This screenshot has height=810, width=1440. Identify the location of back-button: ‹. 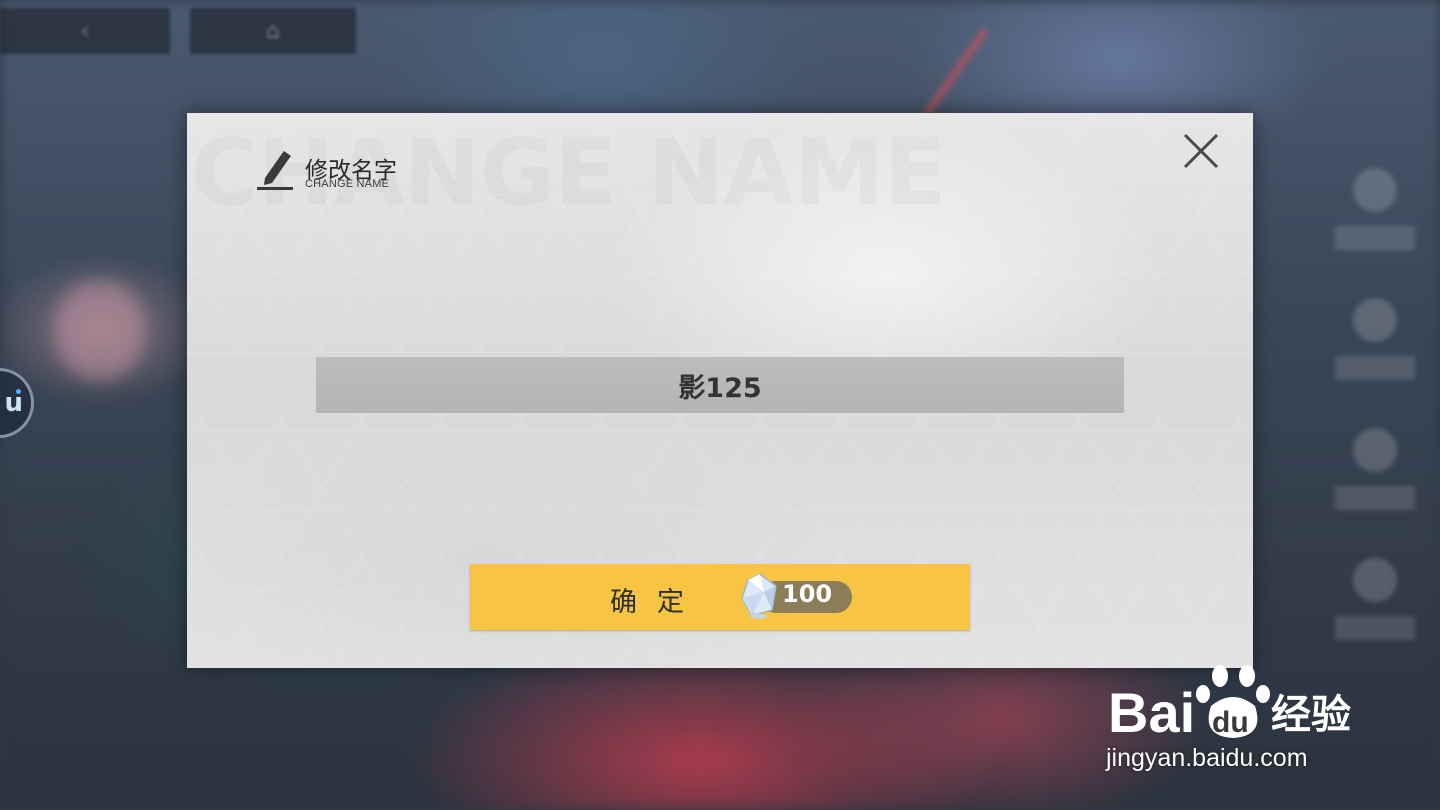
(85, 31).